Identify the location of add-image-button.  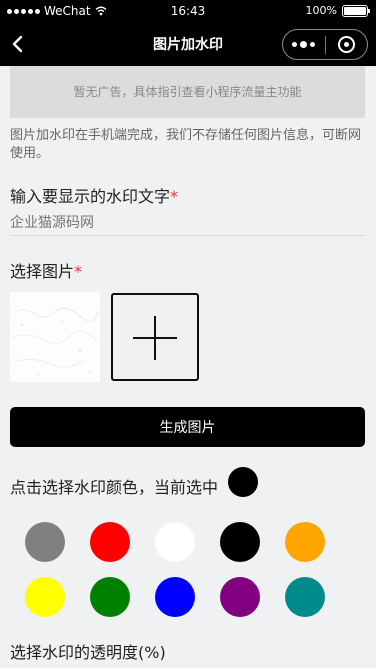
(155, 337).